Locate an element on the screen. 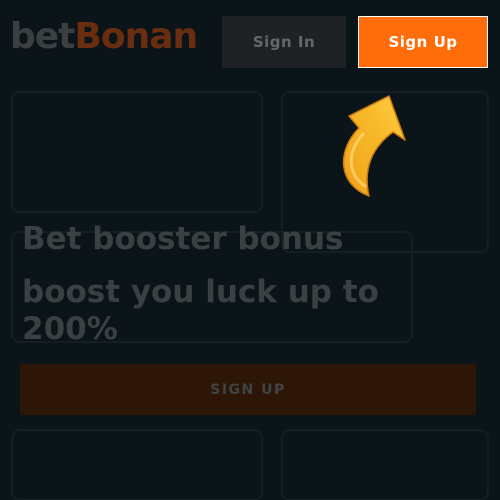 The height and width of the screenshot is (500, 500). cta-sign-up-button: SIGN UP is located at coordinates (248, 389).